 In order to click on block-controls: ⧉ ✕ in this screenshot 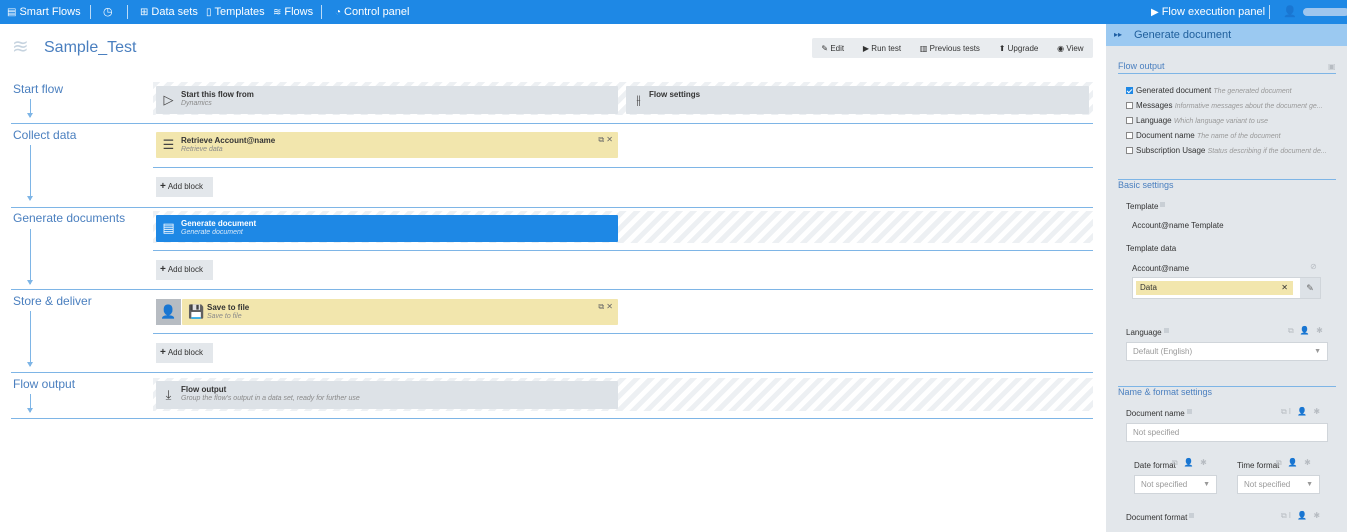, I will do `click(605, 307)`.